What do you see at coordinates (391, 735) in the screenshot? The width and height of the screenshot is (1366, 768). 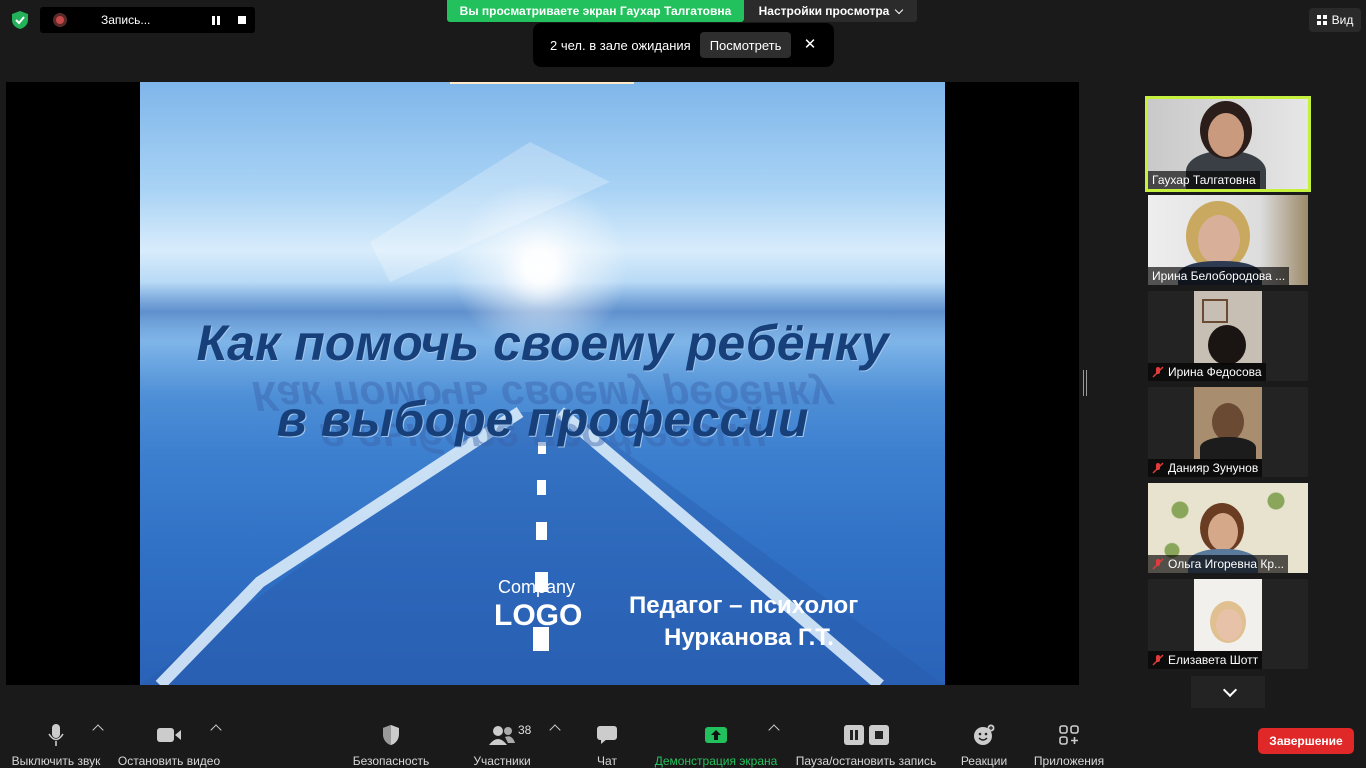 I see `shield-icon` at bounding box center [391, 735].